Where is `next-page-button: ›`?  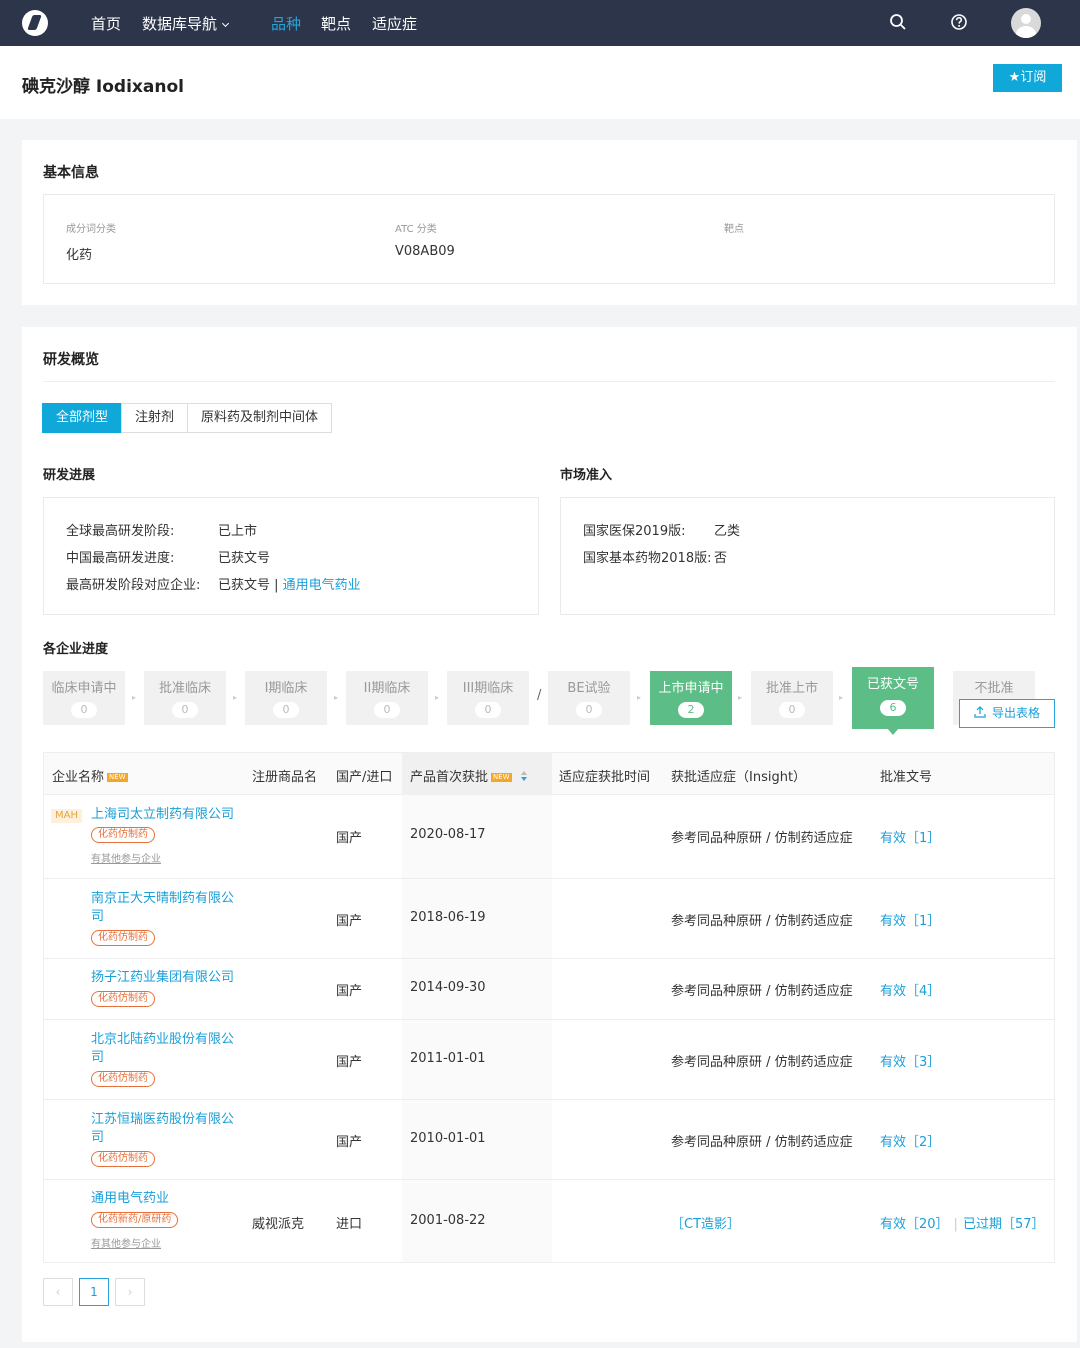 next-page-button: › is located at coordinates (130, 1292).